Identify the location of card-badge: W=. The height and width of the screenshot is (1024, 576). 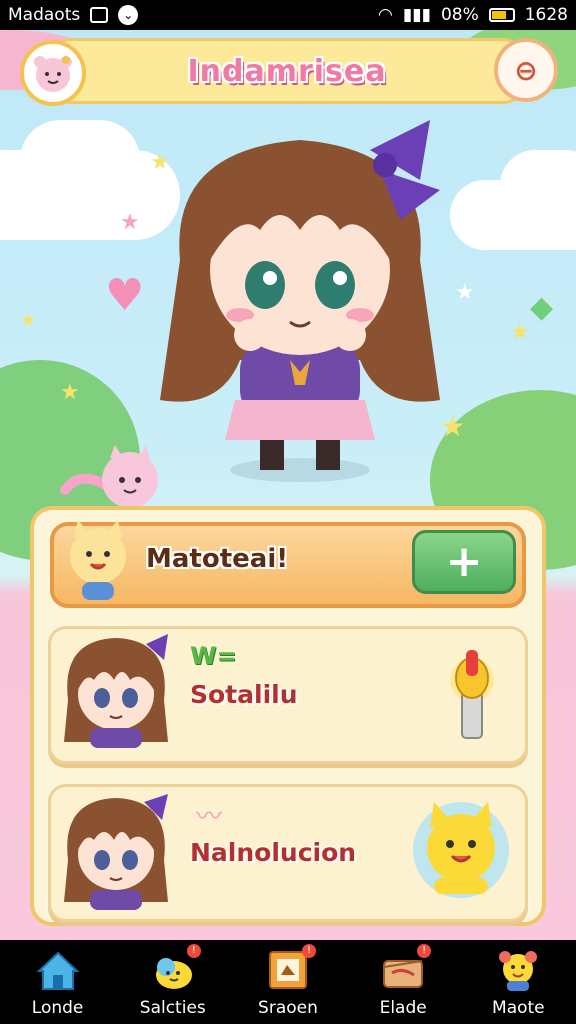
(213, 656).